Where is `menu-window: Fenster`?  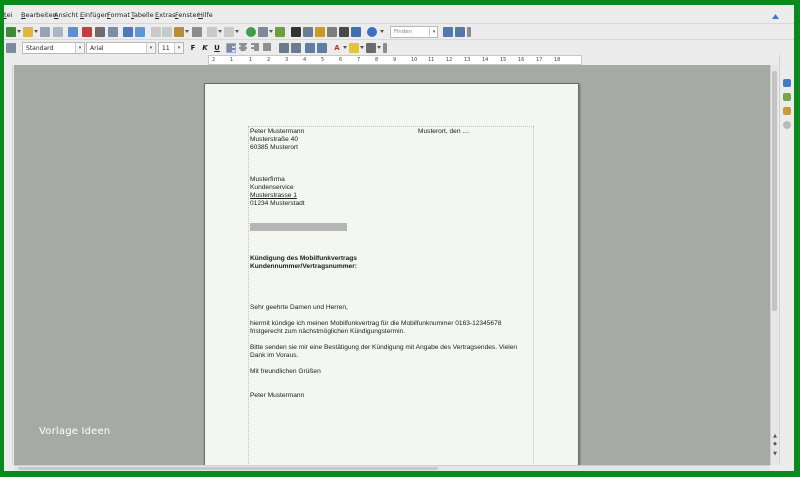
menu-window: Fenster is located at coordinates (187, 15).